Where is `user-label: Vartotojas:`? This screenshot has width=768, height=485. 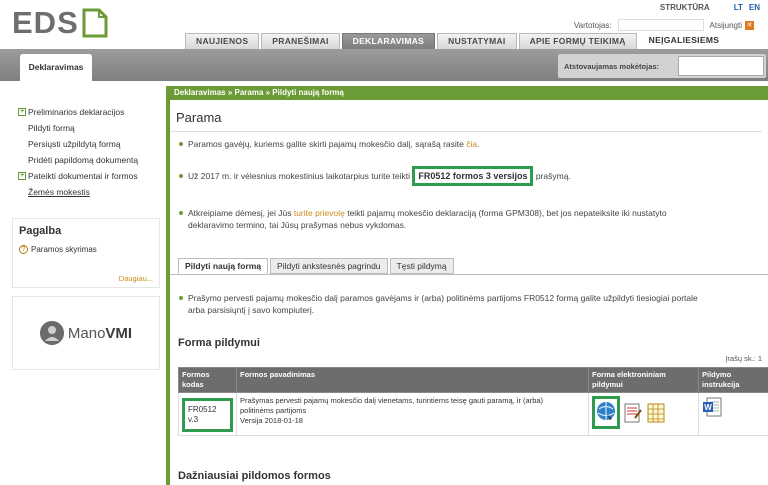 user-label: Vartotojas: is located at coordinates (592, 25).